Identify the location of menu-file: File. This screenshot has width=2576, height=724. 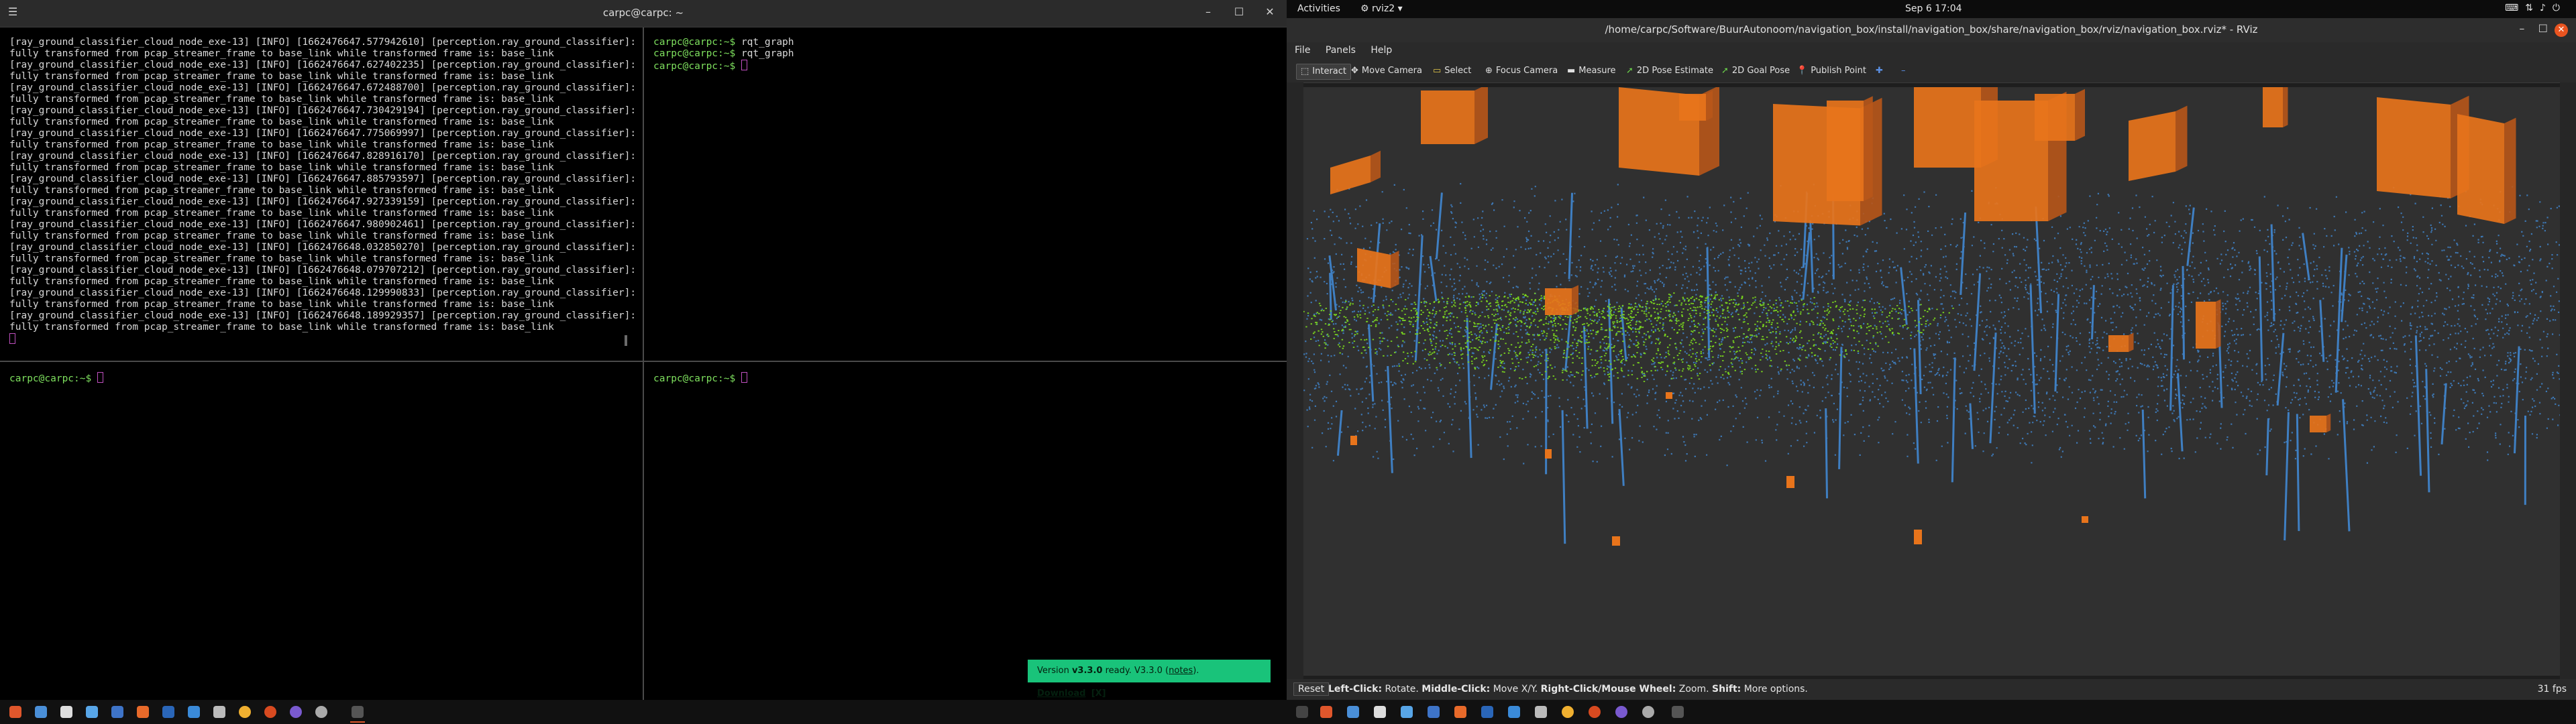
(1302, 50).